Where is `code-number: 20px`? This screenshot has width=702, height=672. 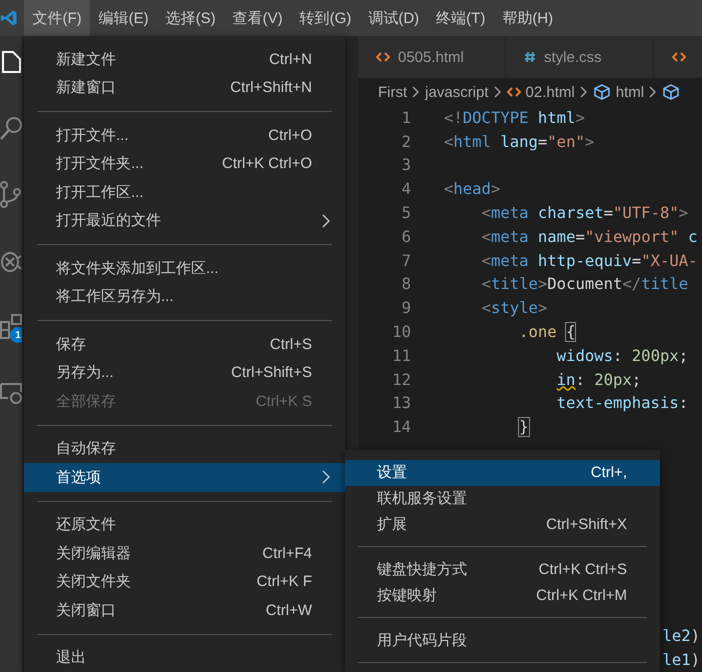 code-number: 20px is located at coordinates (613, 379).